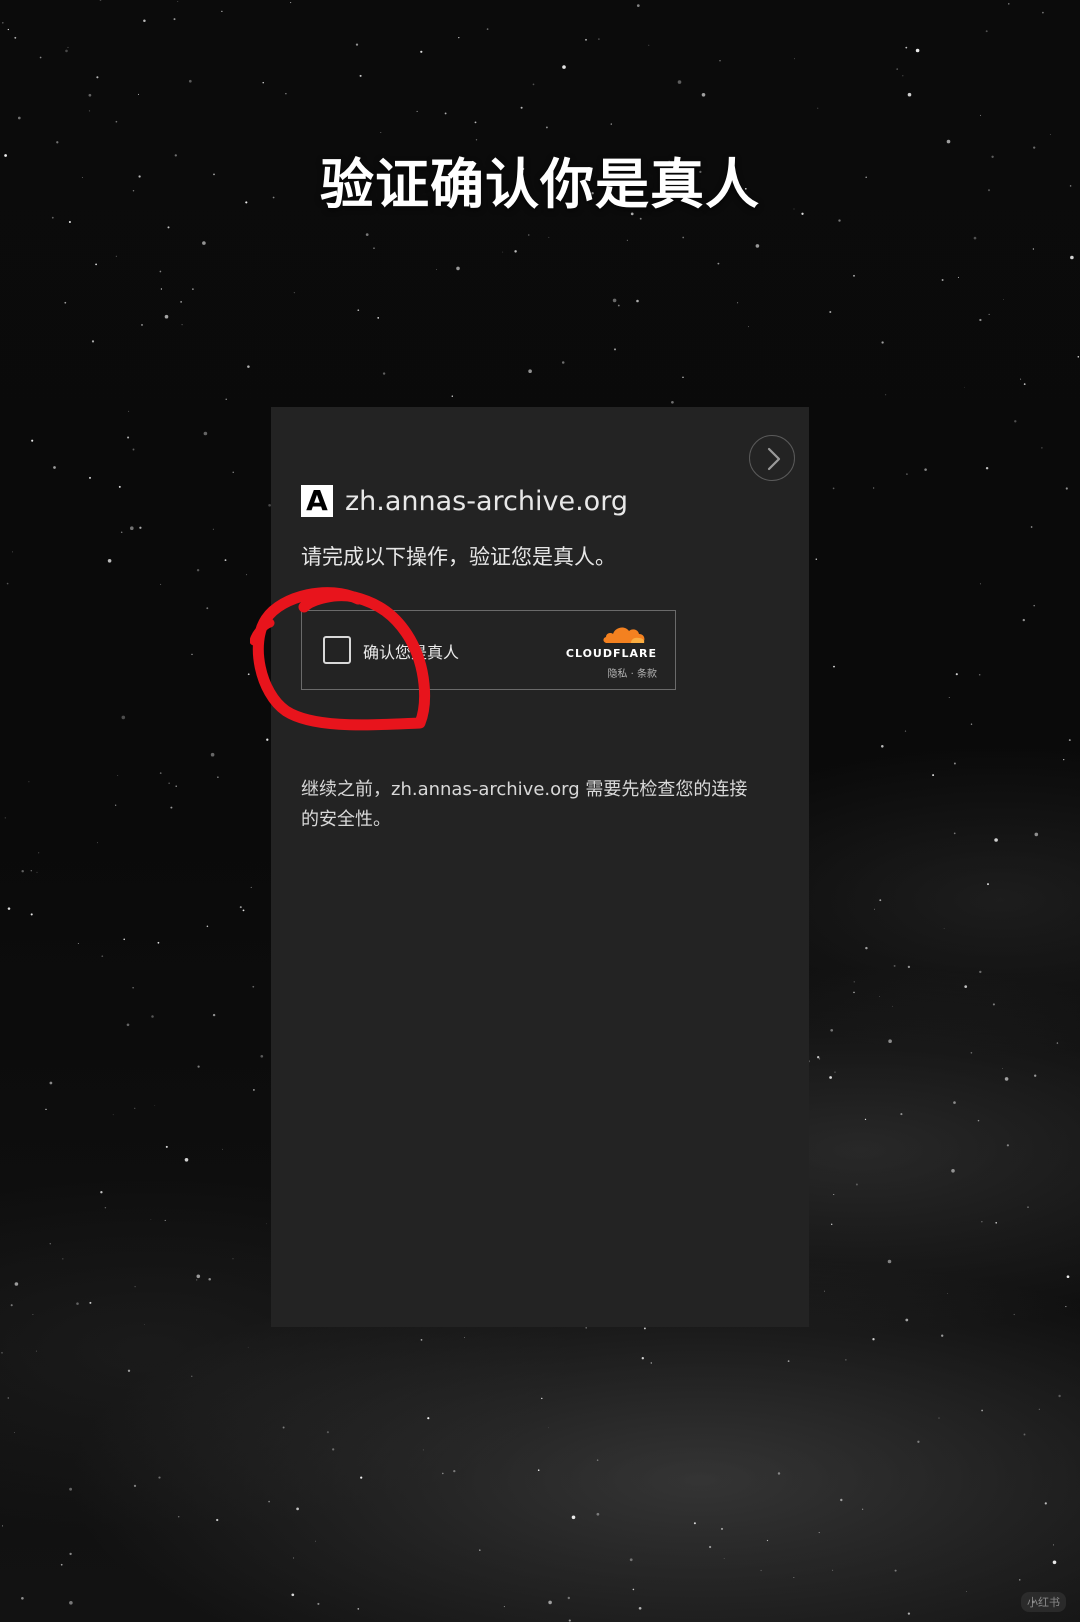  What do you see at coordinates (346, 819) in the screenshot?
I see `notice-line: 的安全性。` at bounding box center [346, 819].